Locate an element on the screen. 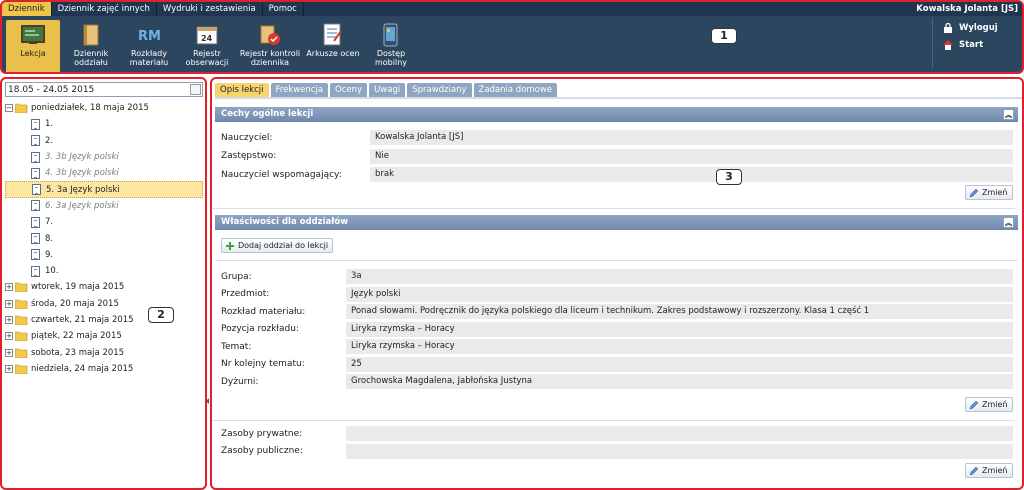  tree-lesson-1: 1. is located at coordinates (104, 124).